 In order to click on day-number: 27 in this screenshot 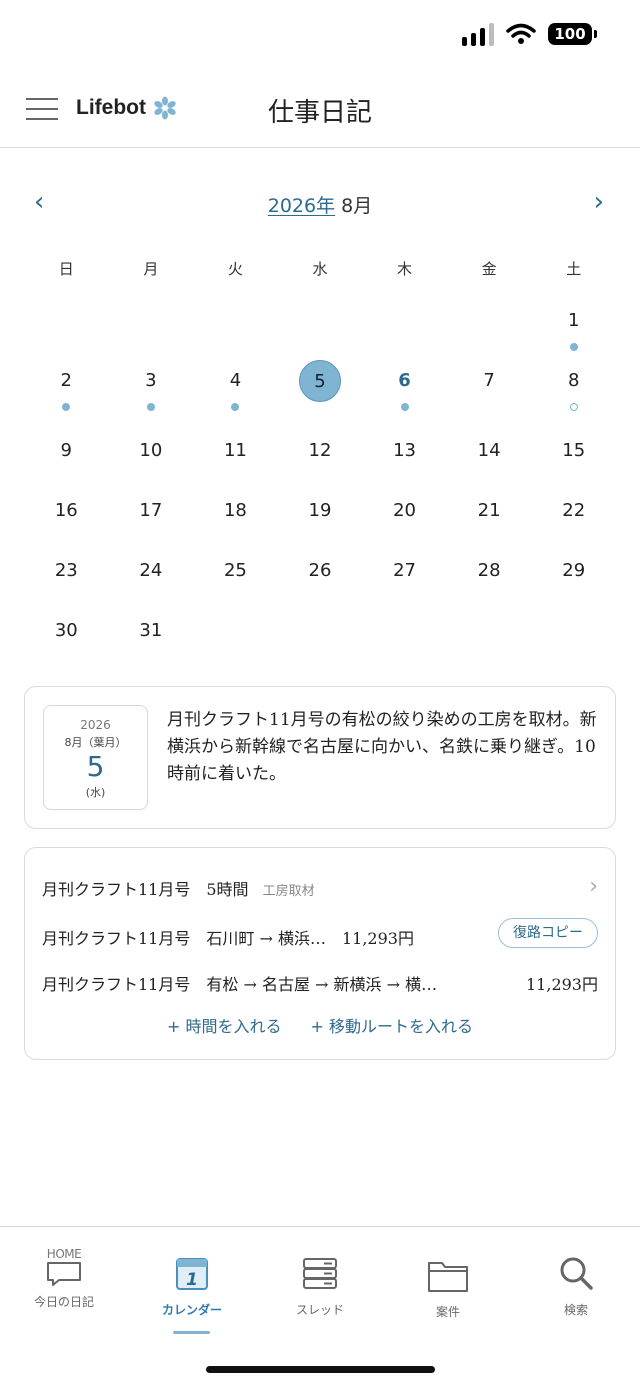, I will do `click(405, 570)`.